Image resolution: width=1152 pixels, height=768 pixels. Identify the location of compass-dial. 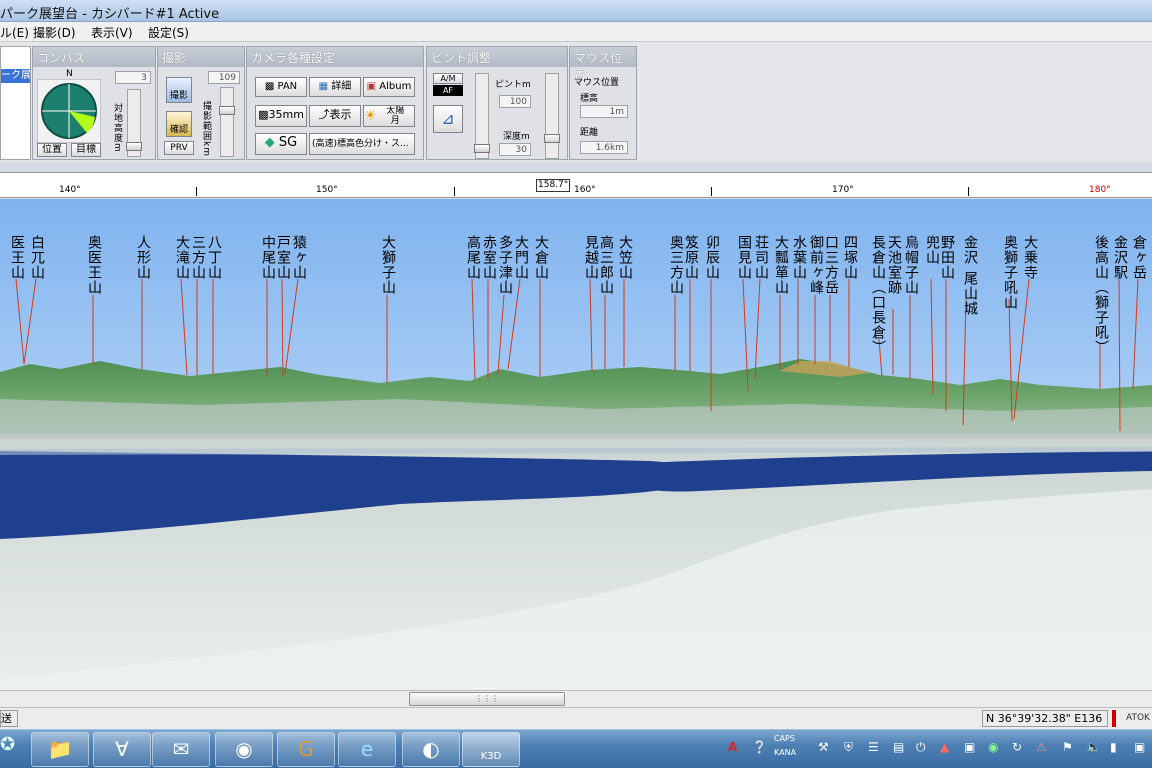
(69, 111).